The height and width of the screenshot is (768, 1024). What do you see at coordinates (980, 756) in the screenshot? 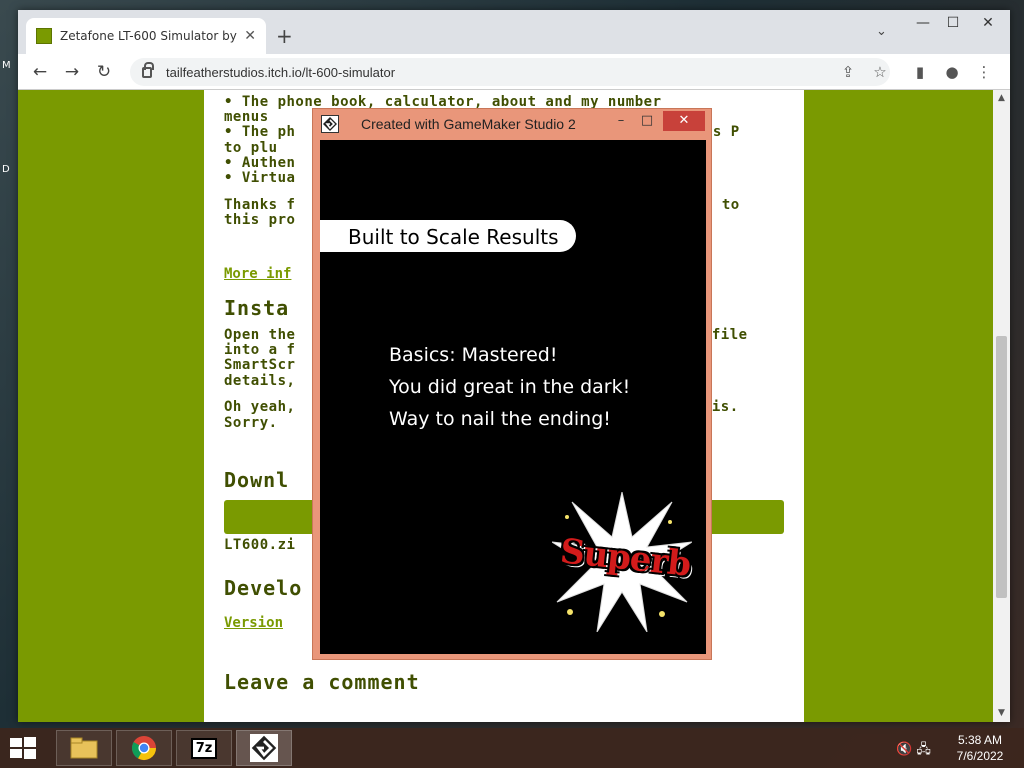
I see `clock-date: 7/6/2022` at bounding box center [980, 756].